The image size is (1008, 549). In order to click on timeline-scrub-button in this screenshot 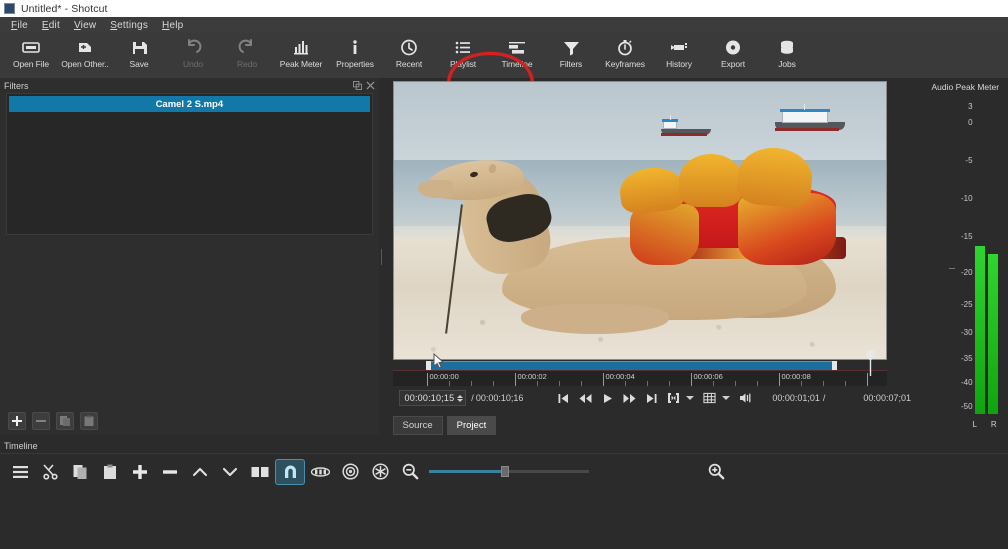, I will do `click(320, 472)`.